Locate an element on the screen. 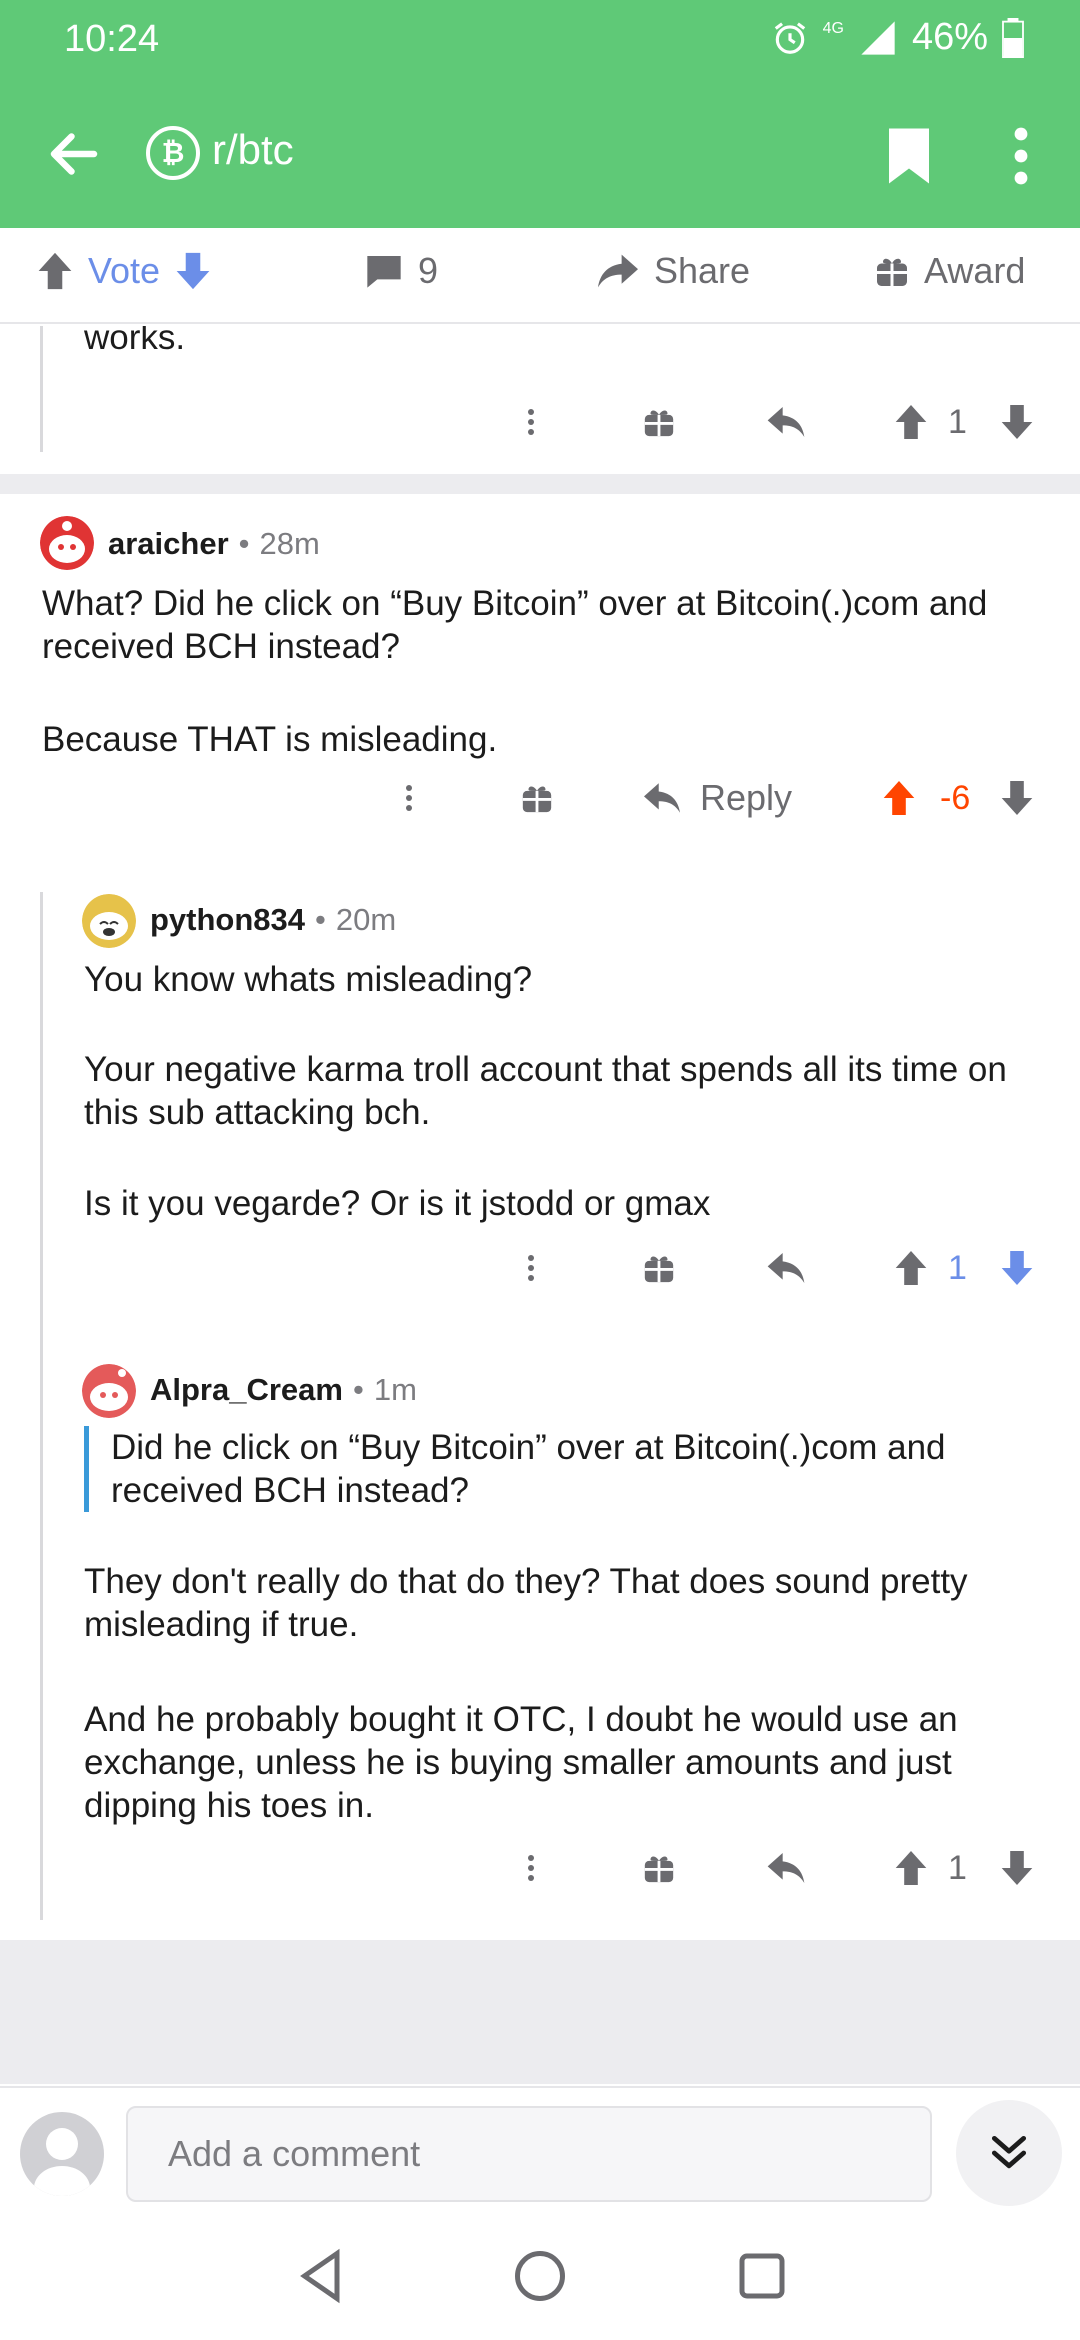 This screenshot has height=2340, width=1080. comment-divider is located at coordinates (540, 484).